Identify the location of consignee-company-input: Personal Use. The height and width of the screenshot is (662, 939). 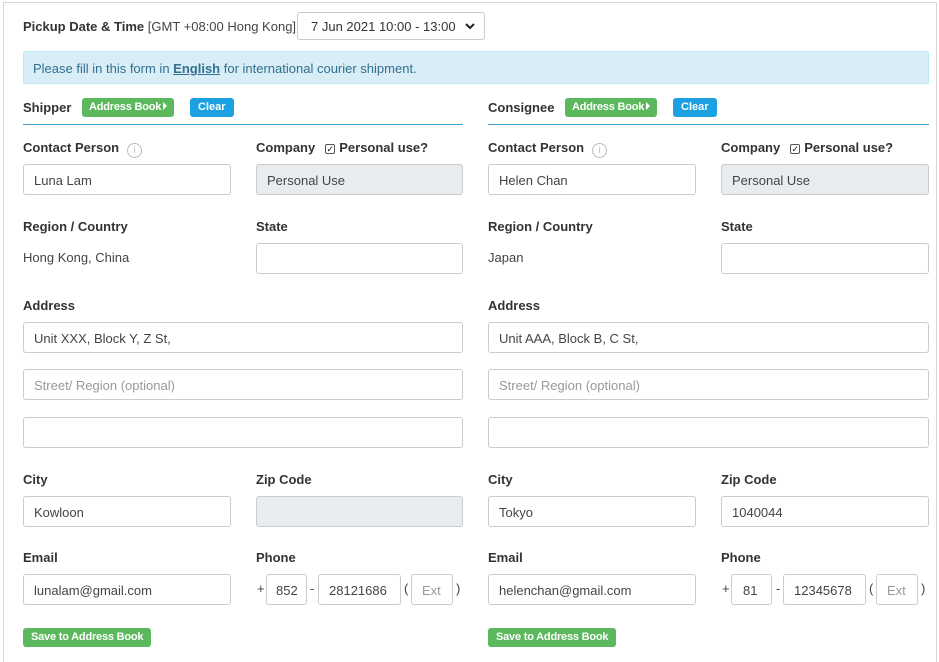
(825, 179).